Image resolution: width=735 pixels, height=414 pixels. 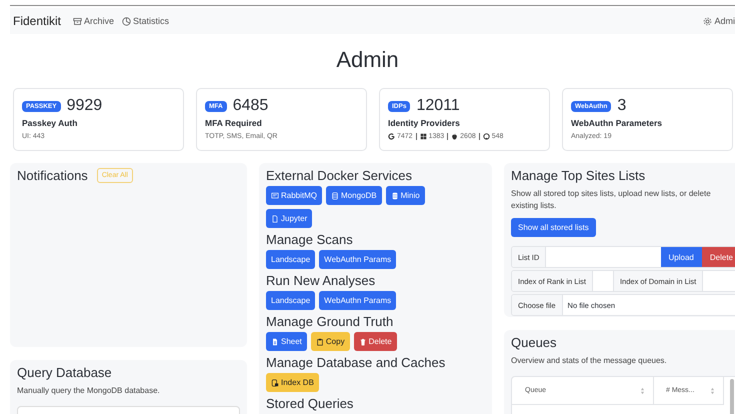 What do you see at coordinates (286, 341) in the screenshot?
I see `action-button: Sheet` at bounding box center [286, 341].